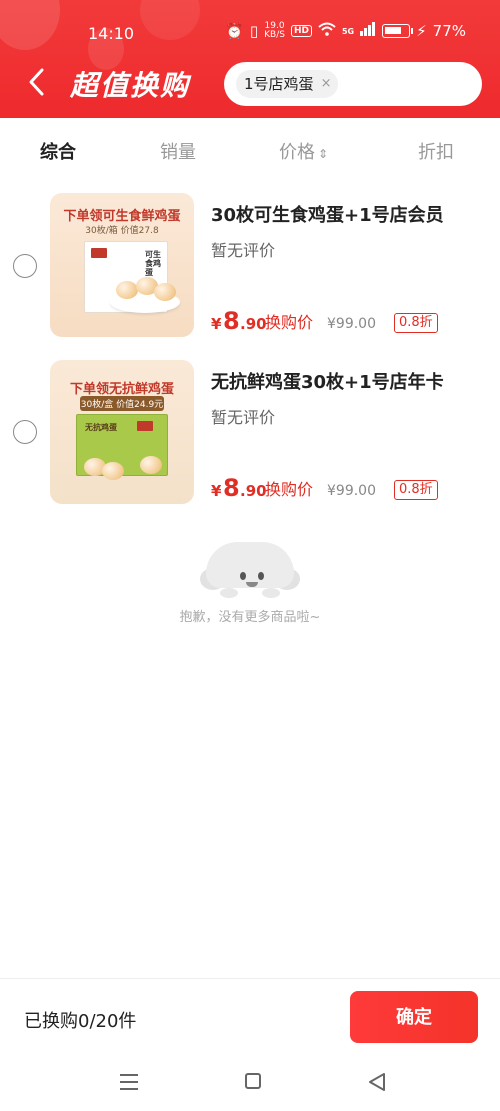  Describe the element at coordinates (122, 403) in the screenshot. I see `thumb-subtitle: 30枚/盒 价值24.9元` at that location.